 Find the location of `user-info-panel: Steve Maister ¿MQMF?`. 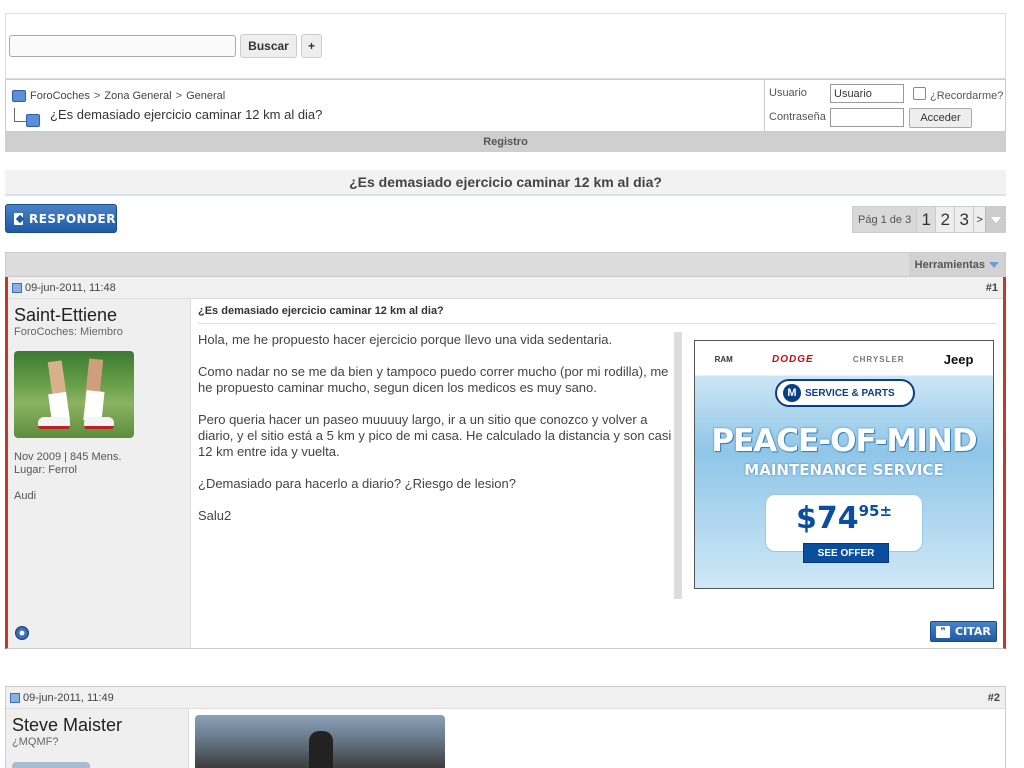

user-info-panel: Steve Maister ¿MQMF? is located at coordinates (97, 738).